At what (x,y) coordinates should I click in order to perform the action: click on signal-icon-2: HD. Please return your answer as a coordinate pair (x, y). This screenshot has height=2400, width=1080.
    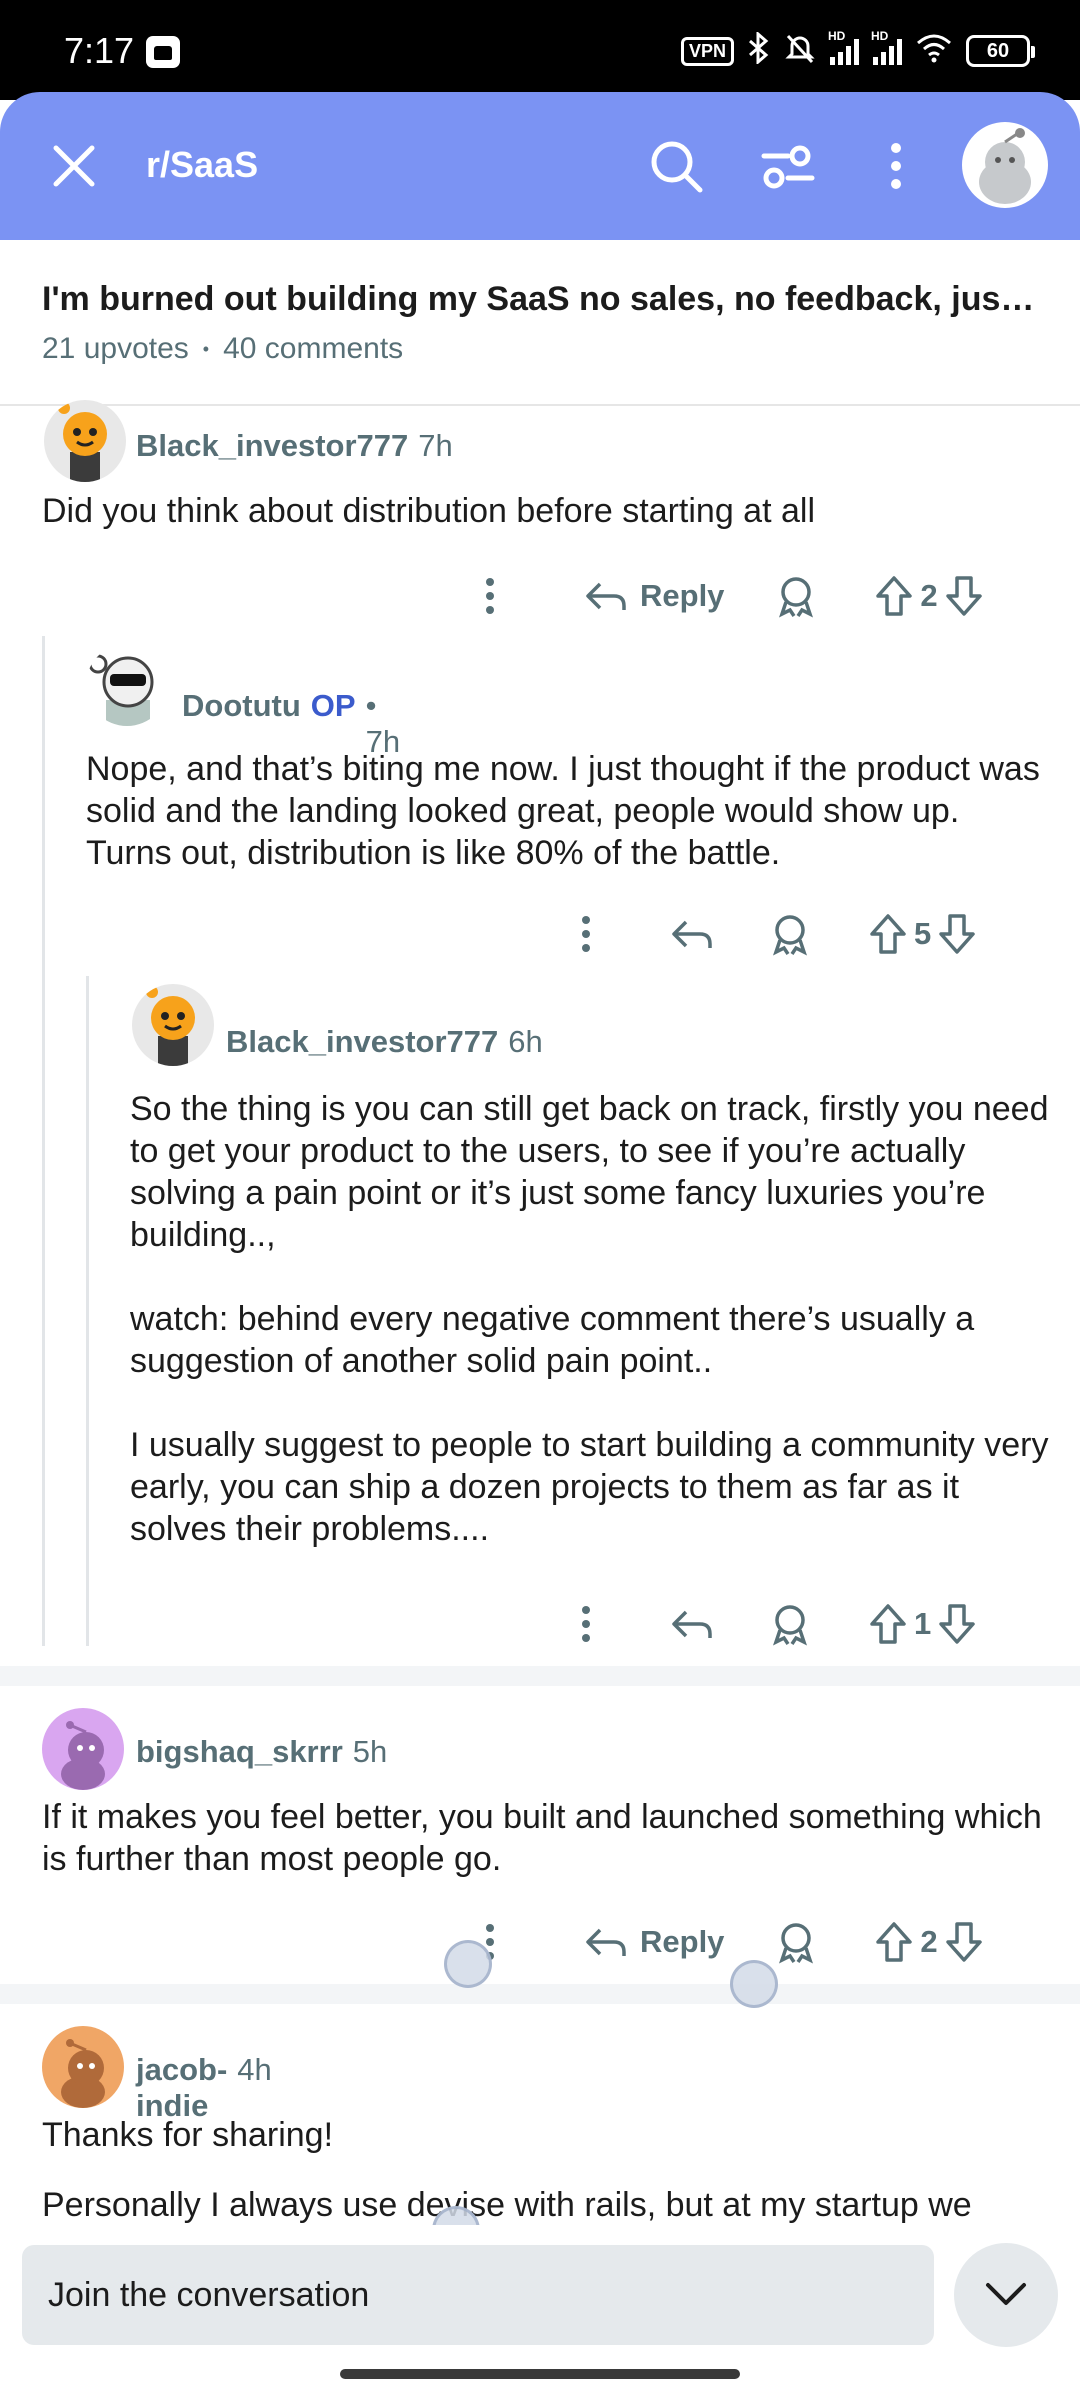
    Looking at the image, I should click on (886, 47).